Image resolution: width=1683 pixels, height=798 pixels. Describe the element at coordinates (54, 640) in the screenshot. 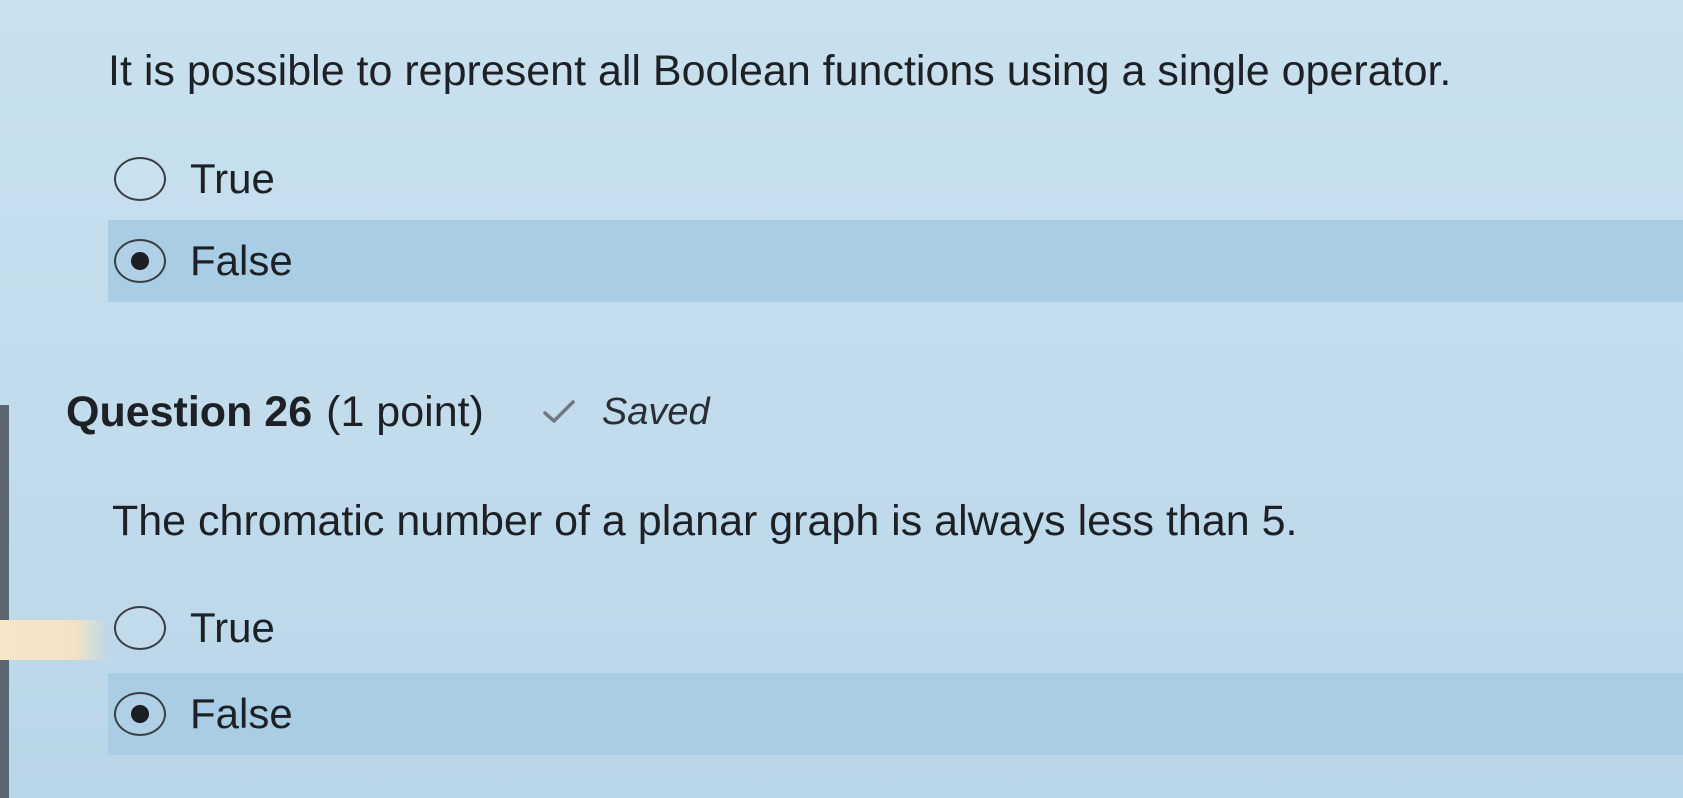

I see `screen-glare` at that location.